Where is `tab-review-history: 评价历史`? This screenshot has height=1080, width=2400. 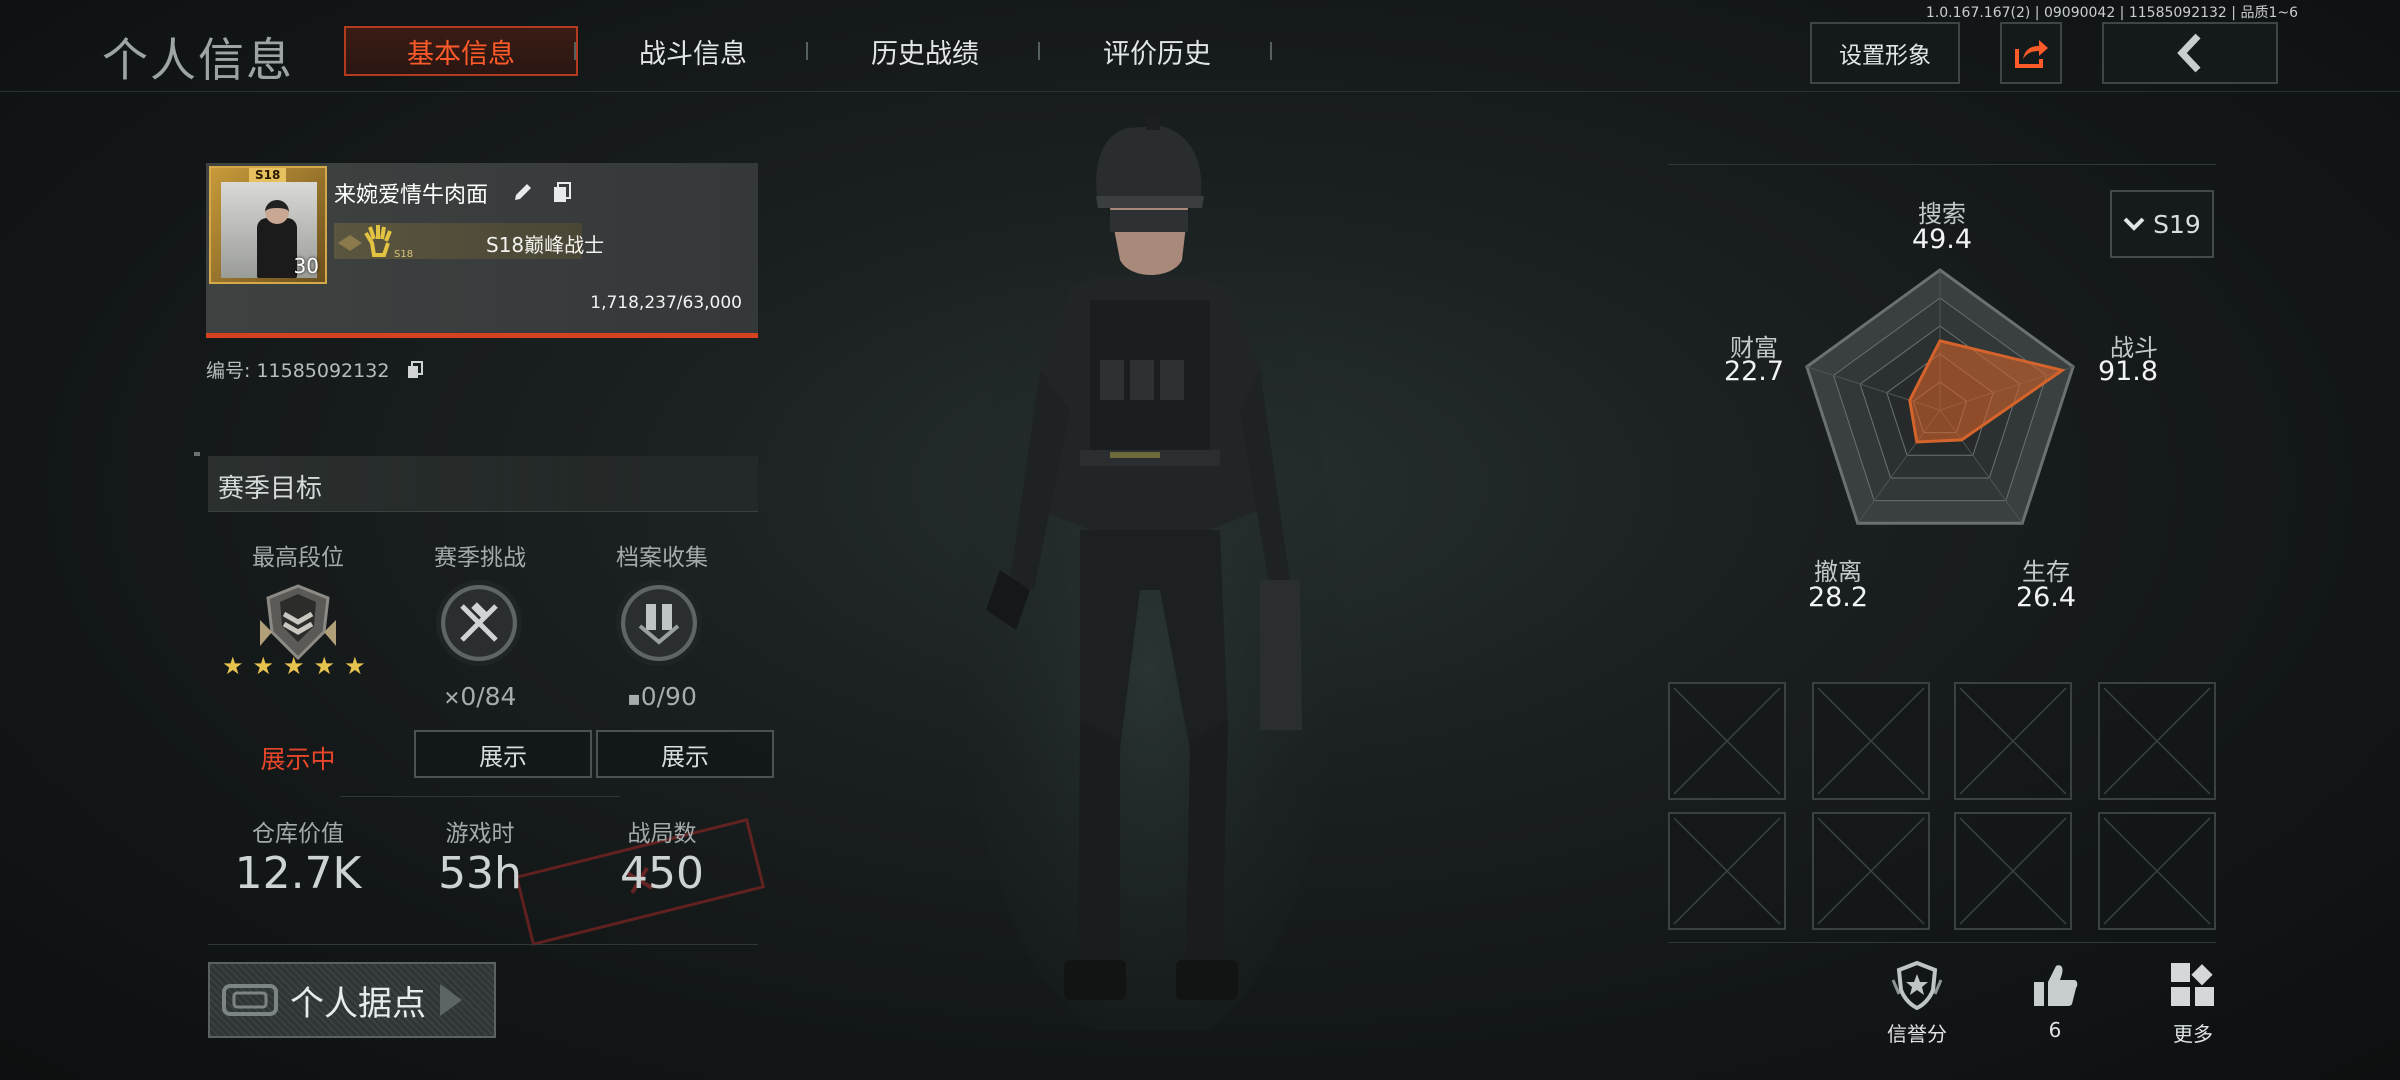 tab-review-history: 评价历史 is located at coordinates (1157, 51).